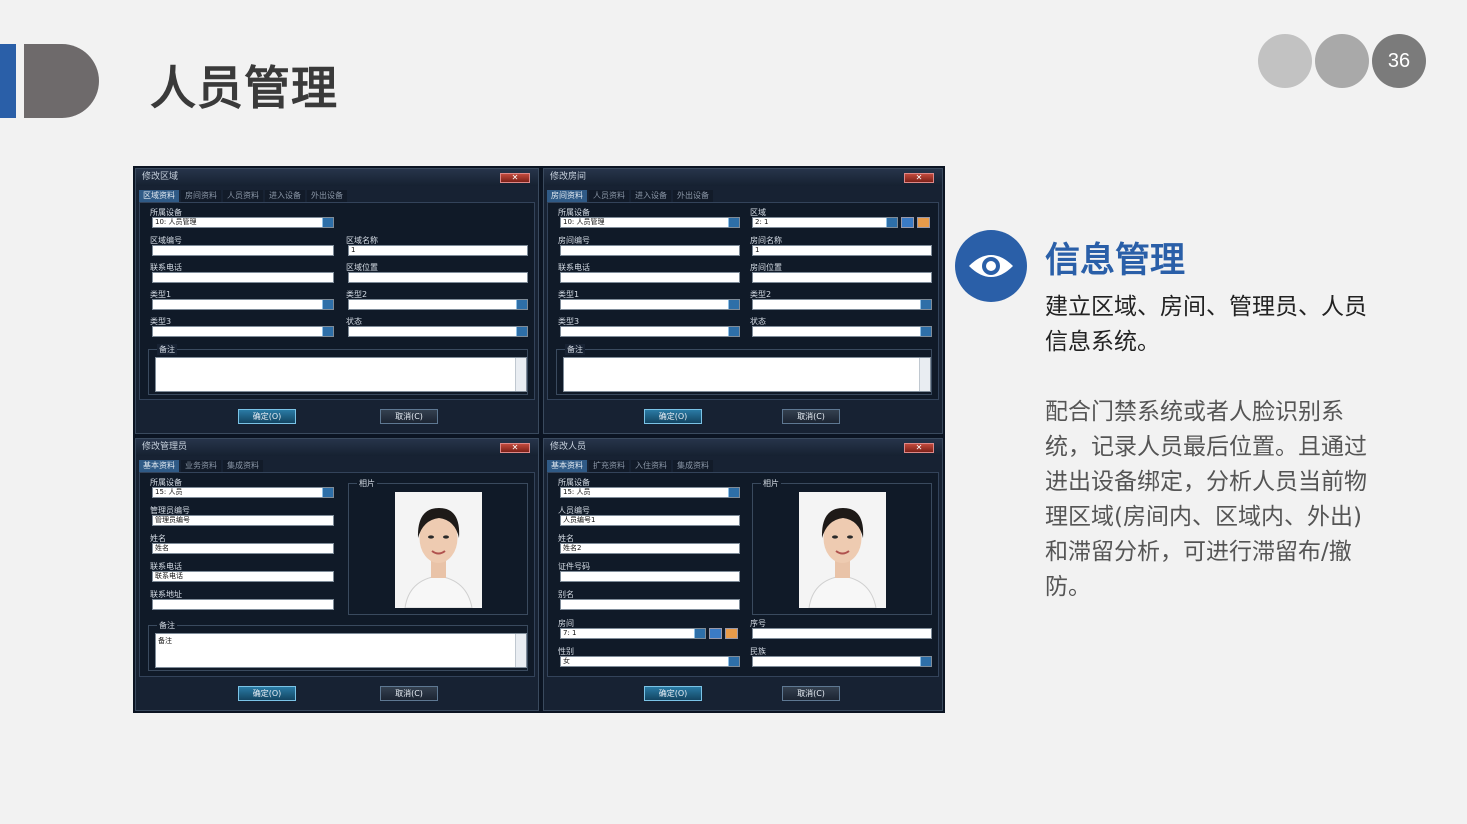 This screenshot has width=1467, height=824. I want to click on tab-bar: 基本资料 扩充资料 入住资料 集成资料, so click(630, 466).